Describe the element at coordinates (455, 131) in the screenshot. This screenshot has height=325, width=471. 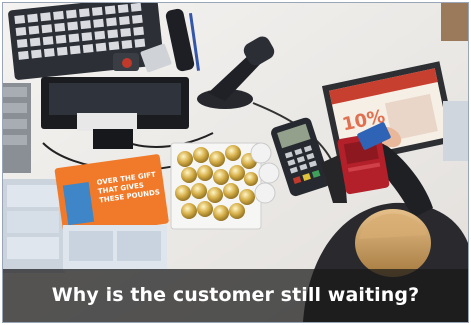
I see `right-rack` at that location.